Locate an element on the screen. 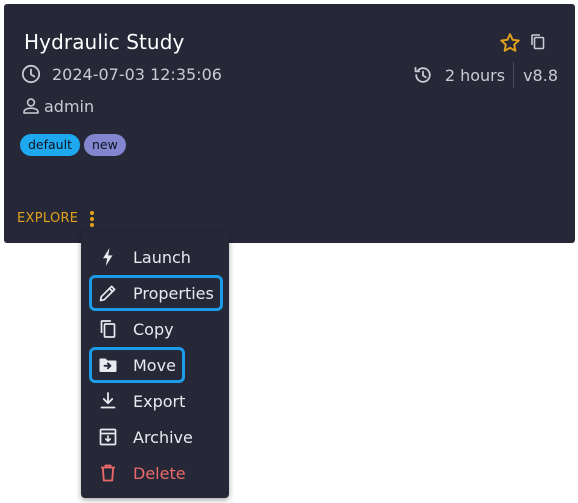  vertical-dots-icon is located at coordinates (92, 219).